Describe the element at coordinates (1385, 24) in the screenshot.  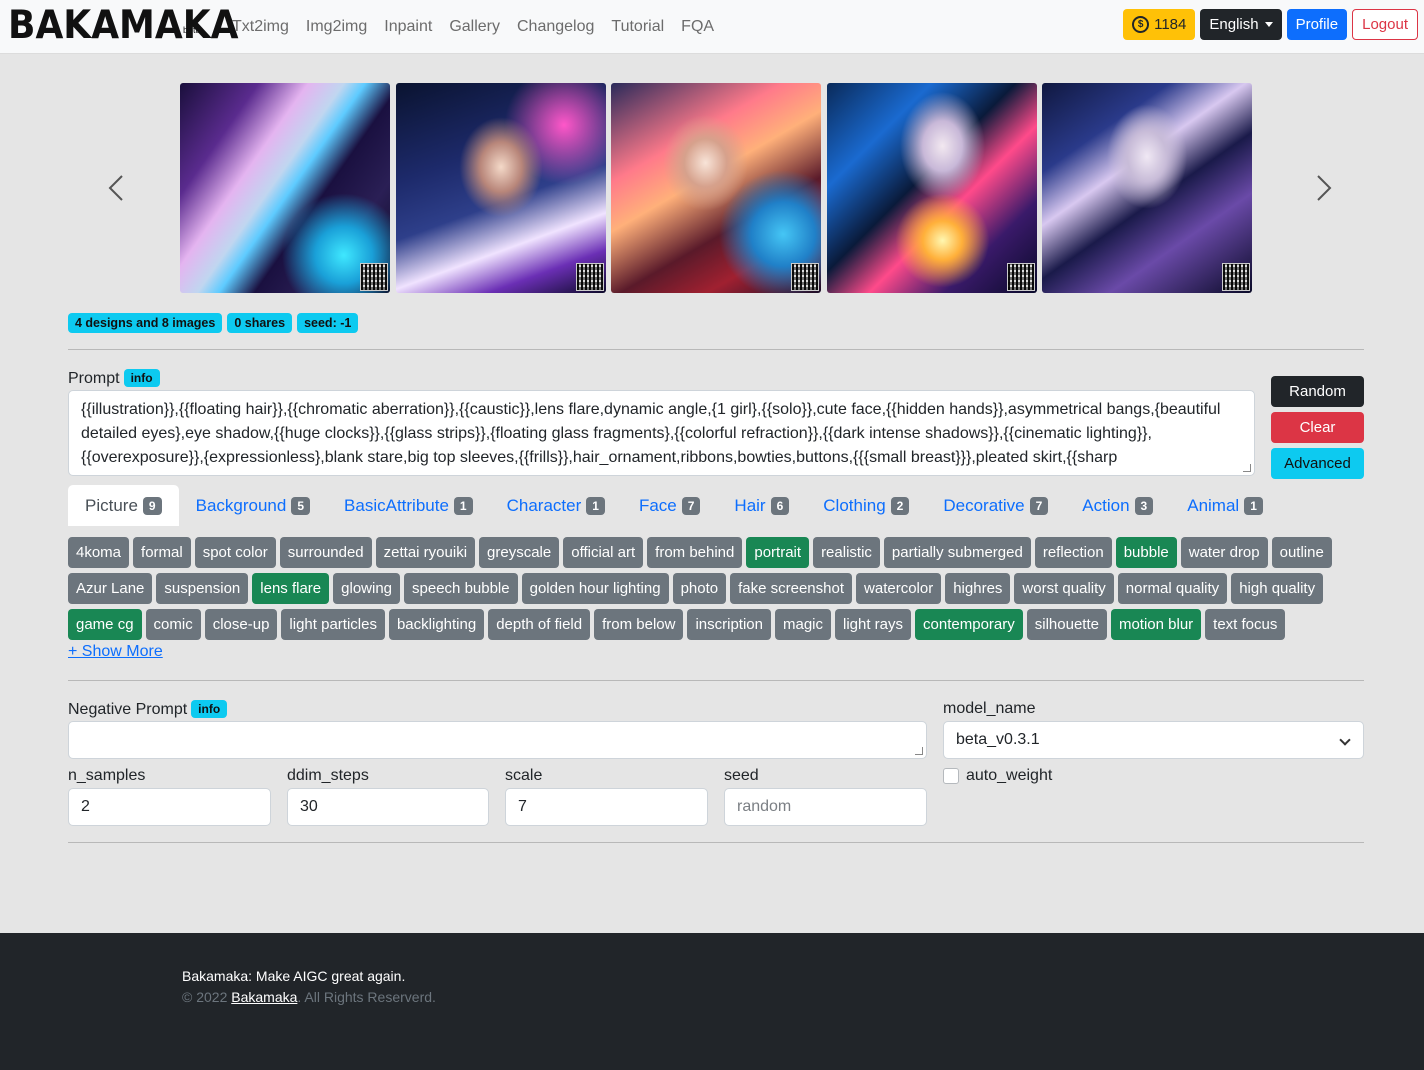
I see `logout-button: Logout` at that location.